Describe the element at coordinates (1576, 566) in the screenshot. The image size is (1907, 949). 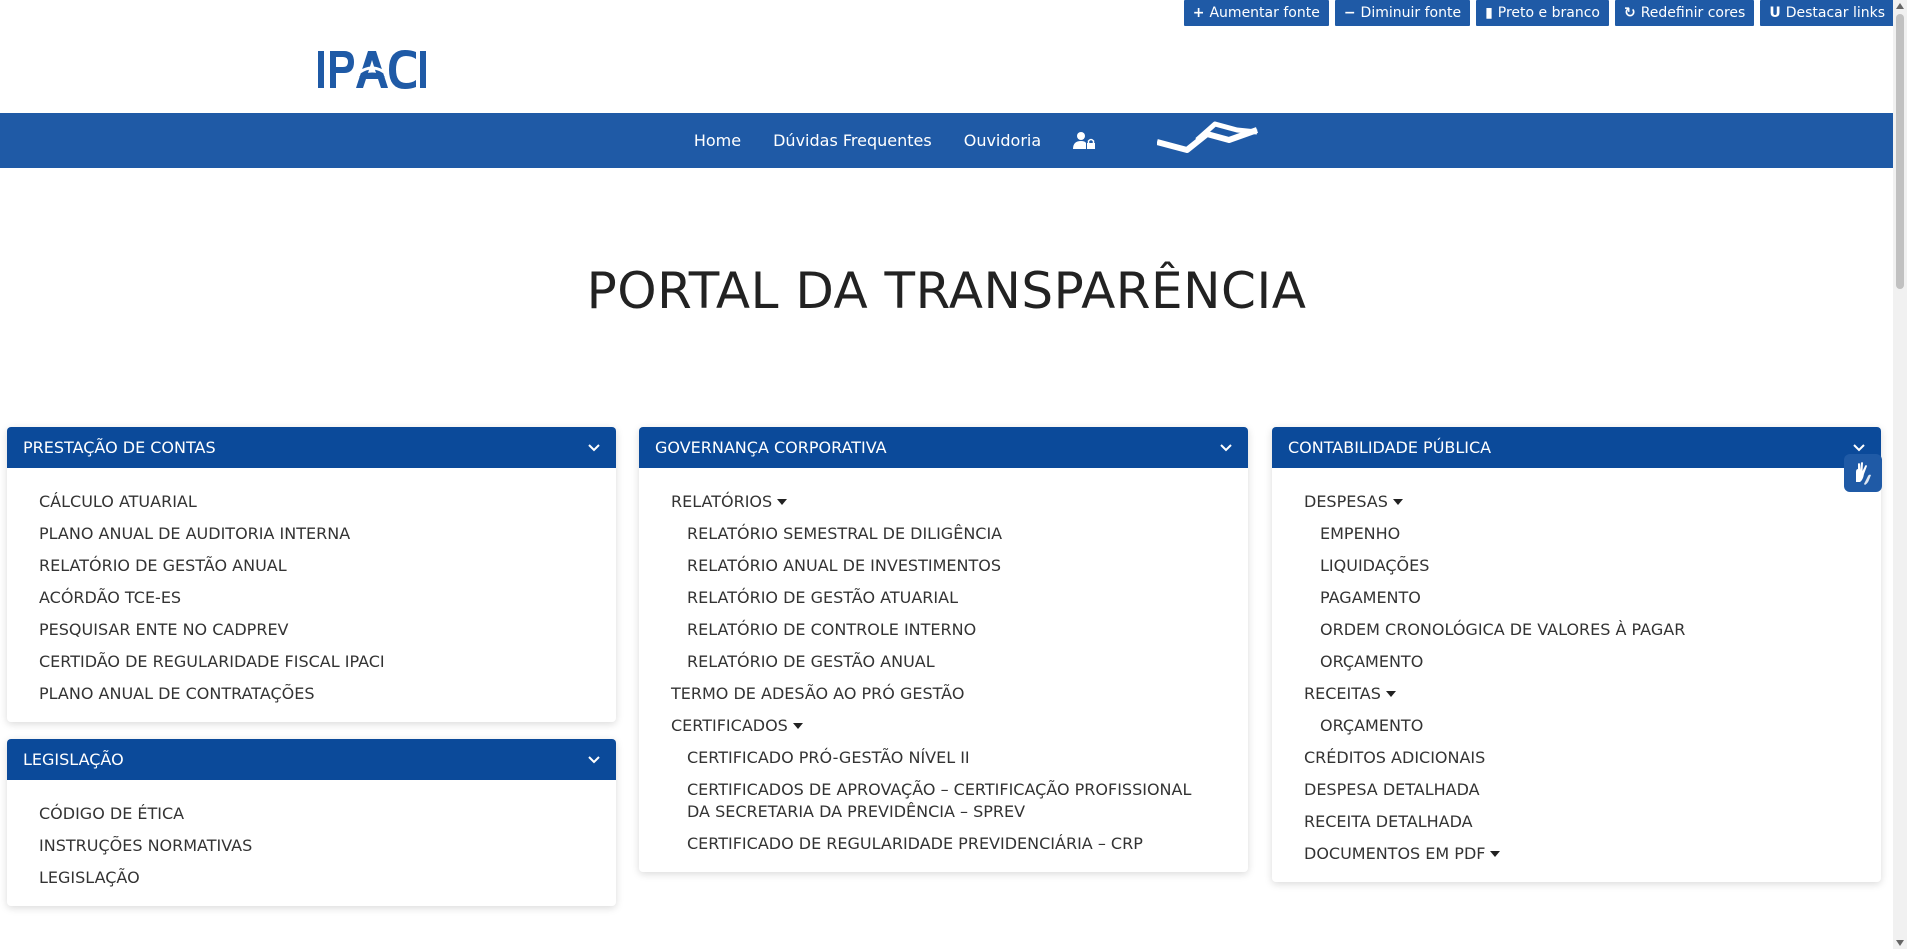
I see `link-liquidacoes: LIQUIDAÇÕES` at that location.